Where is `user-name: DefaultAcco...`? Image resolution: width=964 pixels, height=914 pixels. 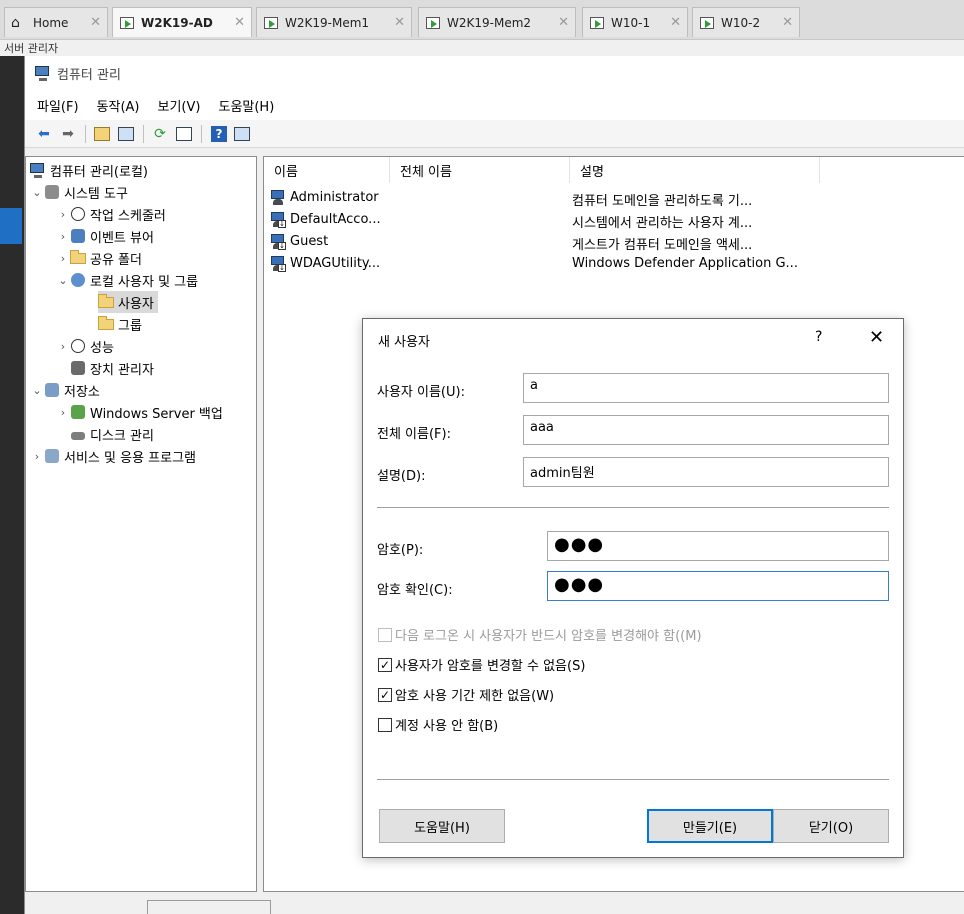 user-name: DefaultAcco... is located at coordinates (335, 219).